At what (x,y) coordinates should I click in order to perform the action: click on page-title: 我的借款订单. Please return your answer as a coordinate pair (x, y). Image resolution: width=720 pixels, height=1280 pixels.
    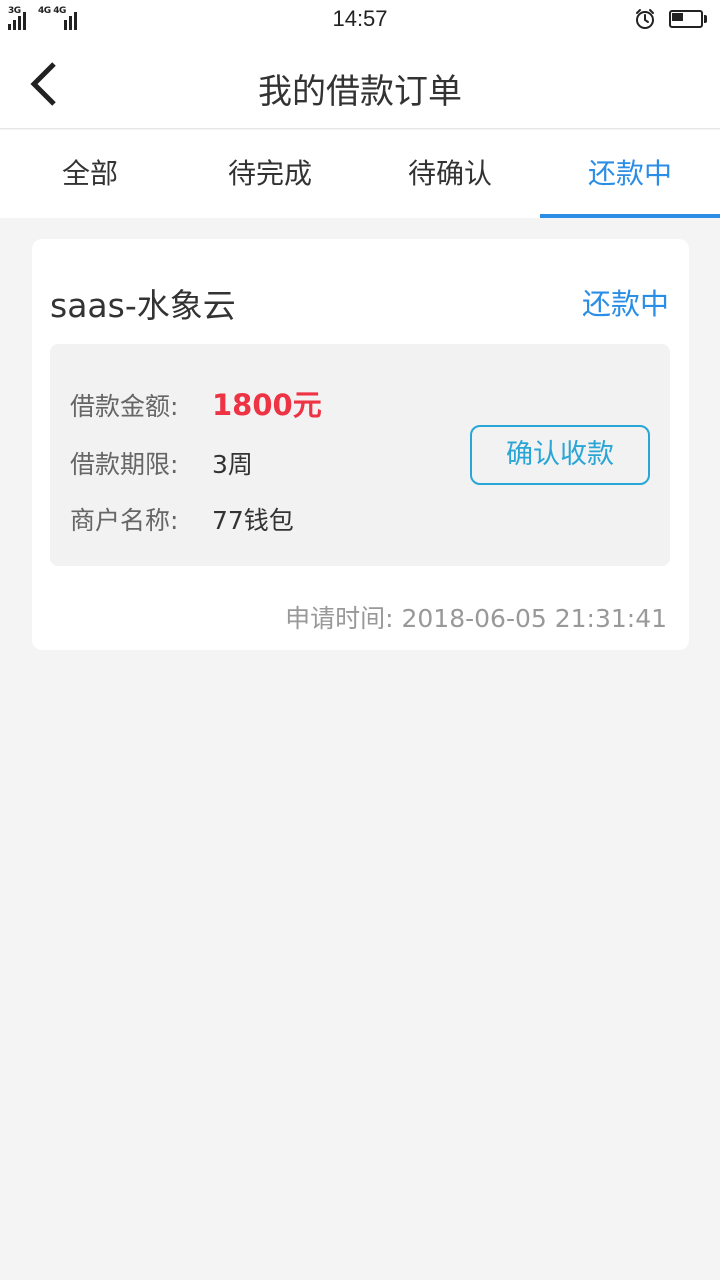
    Looking at the image, I should click on (360, 92).